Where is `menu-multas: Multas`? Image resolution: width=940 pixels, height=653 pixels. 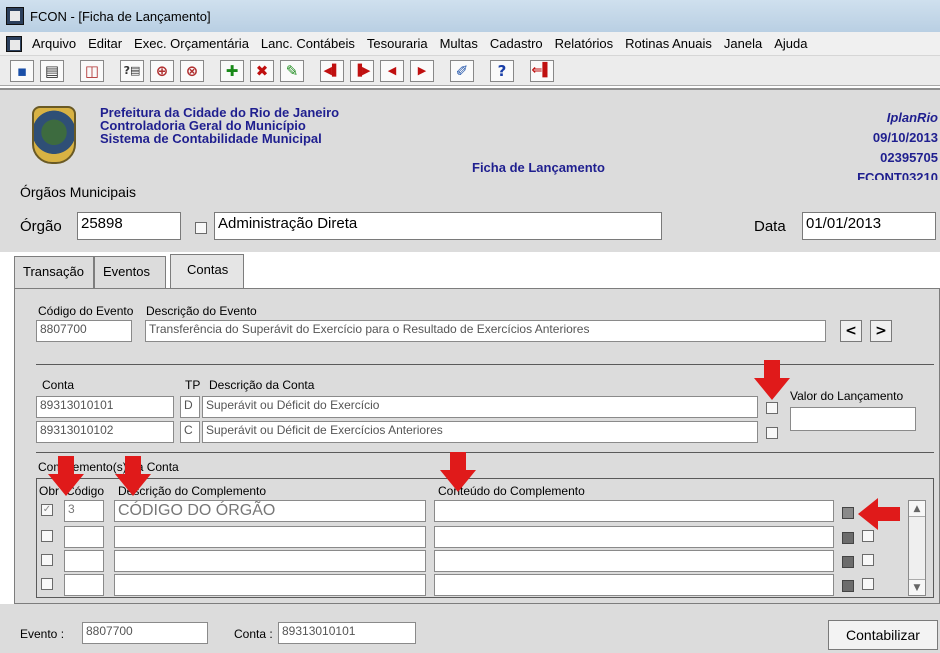 menu-multas: Multas is located at coordinates (459, 43).